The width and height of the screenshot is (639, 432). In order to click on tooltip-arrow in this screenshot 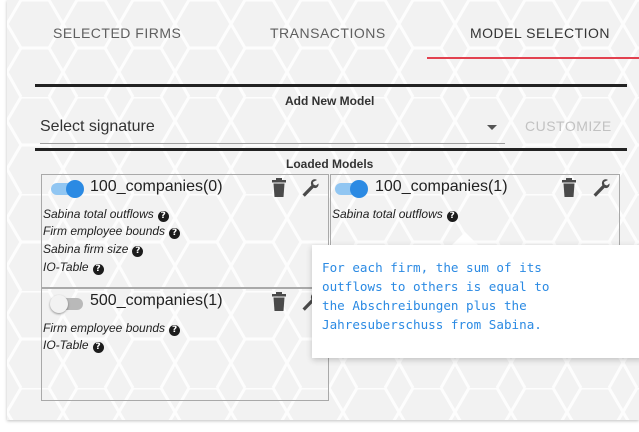, I will do `click(465, 238)`.